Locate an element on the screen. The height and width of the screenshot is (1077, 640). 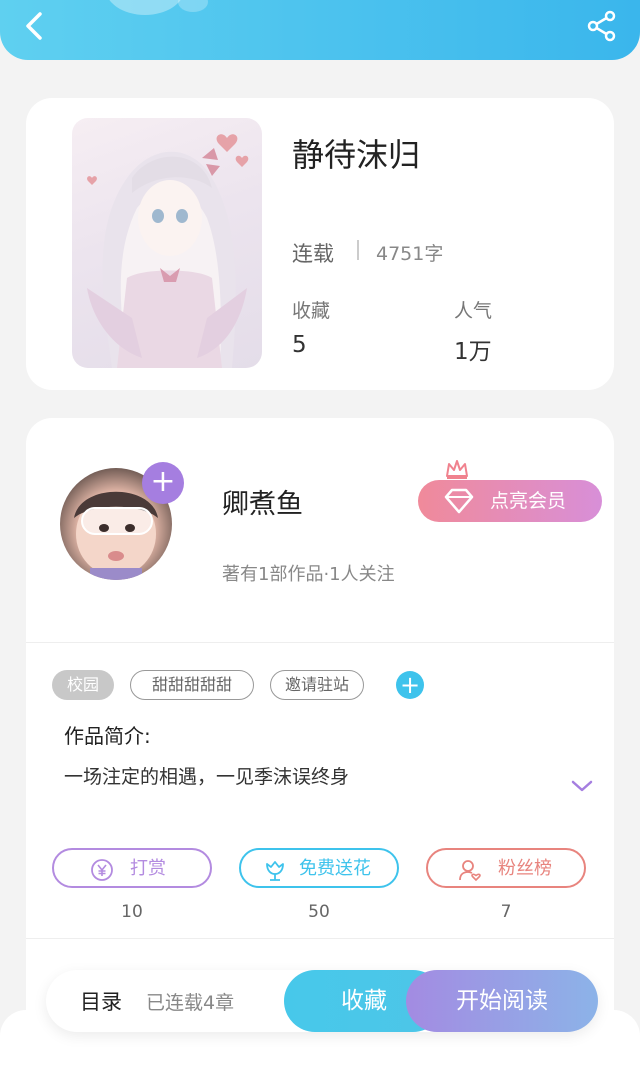
yen-coin-icon is located at coordinates (102, 870).